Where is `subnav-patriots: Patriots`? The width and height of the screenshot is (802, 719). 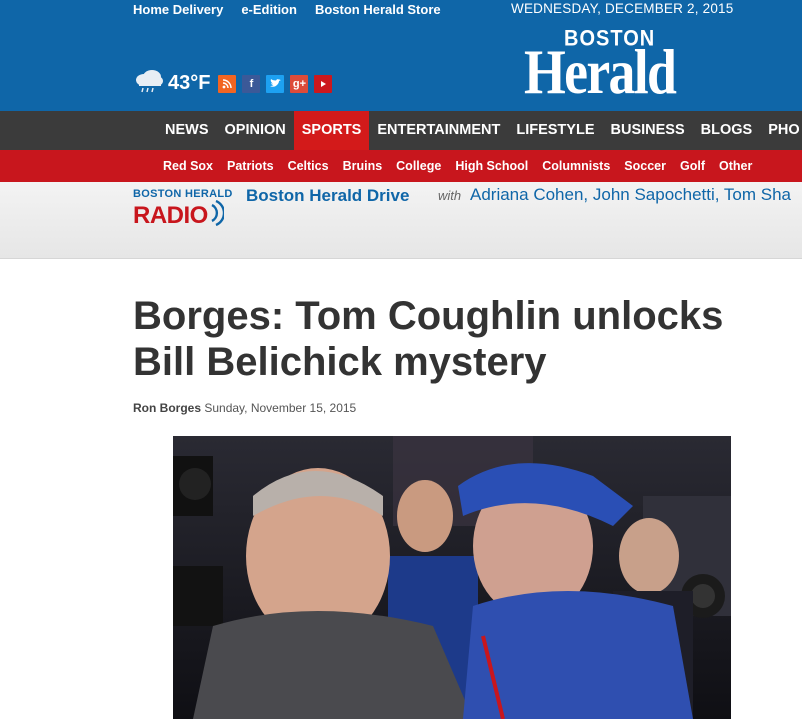 subnav-patriots: Patriots is located at coordinates (250, 166).